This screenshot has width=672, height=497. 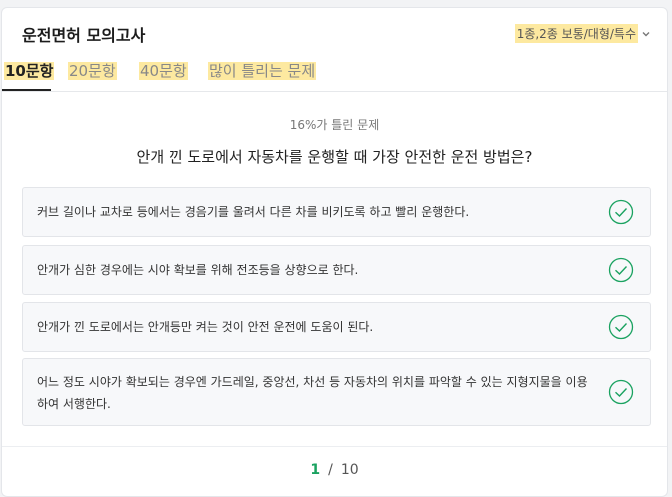 What do you see at coordinates (26, 90) in the screenshot?
I see `active-tab-indicator` at bounding box center [26, 90].